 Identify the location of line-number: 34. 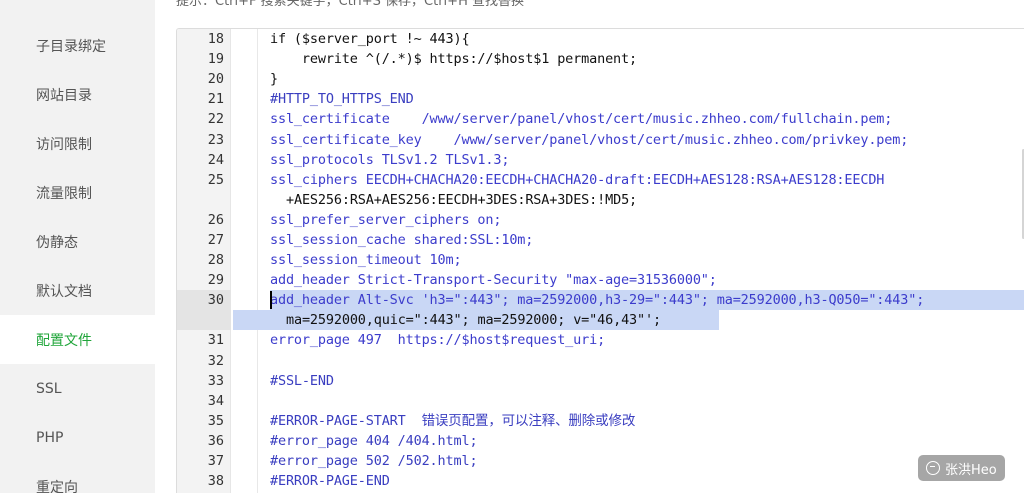
(215, 401).